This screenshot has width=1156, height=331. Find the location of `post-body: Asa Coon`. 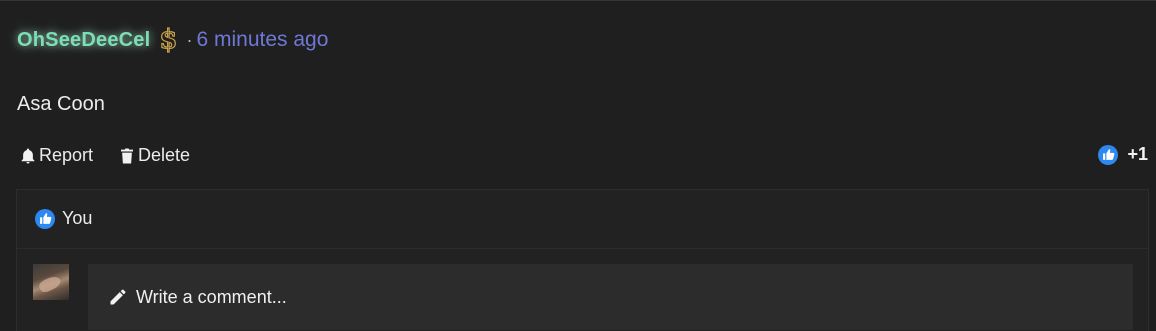

post-body: Asa Coon is located at coordinates (61, 104).